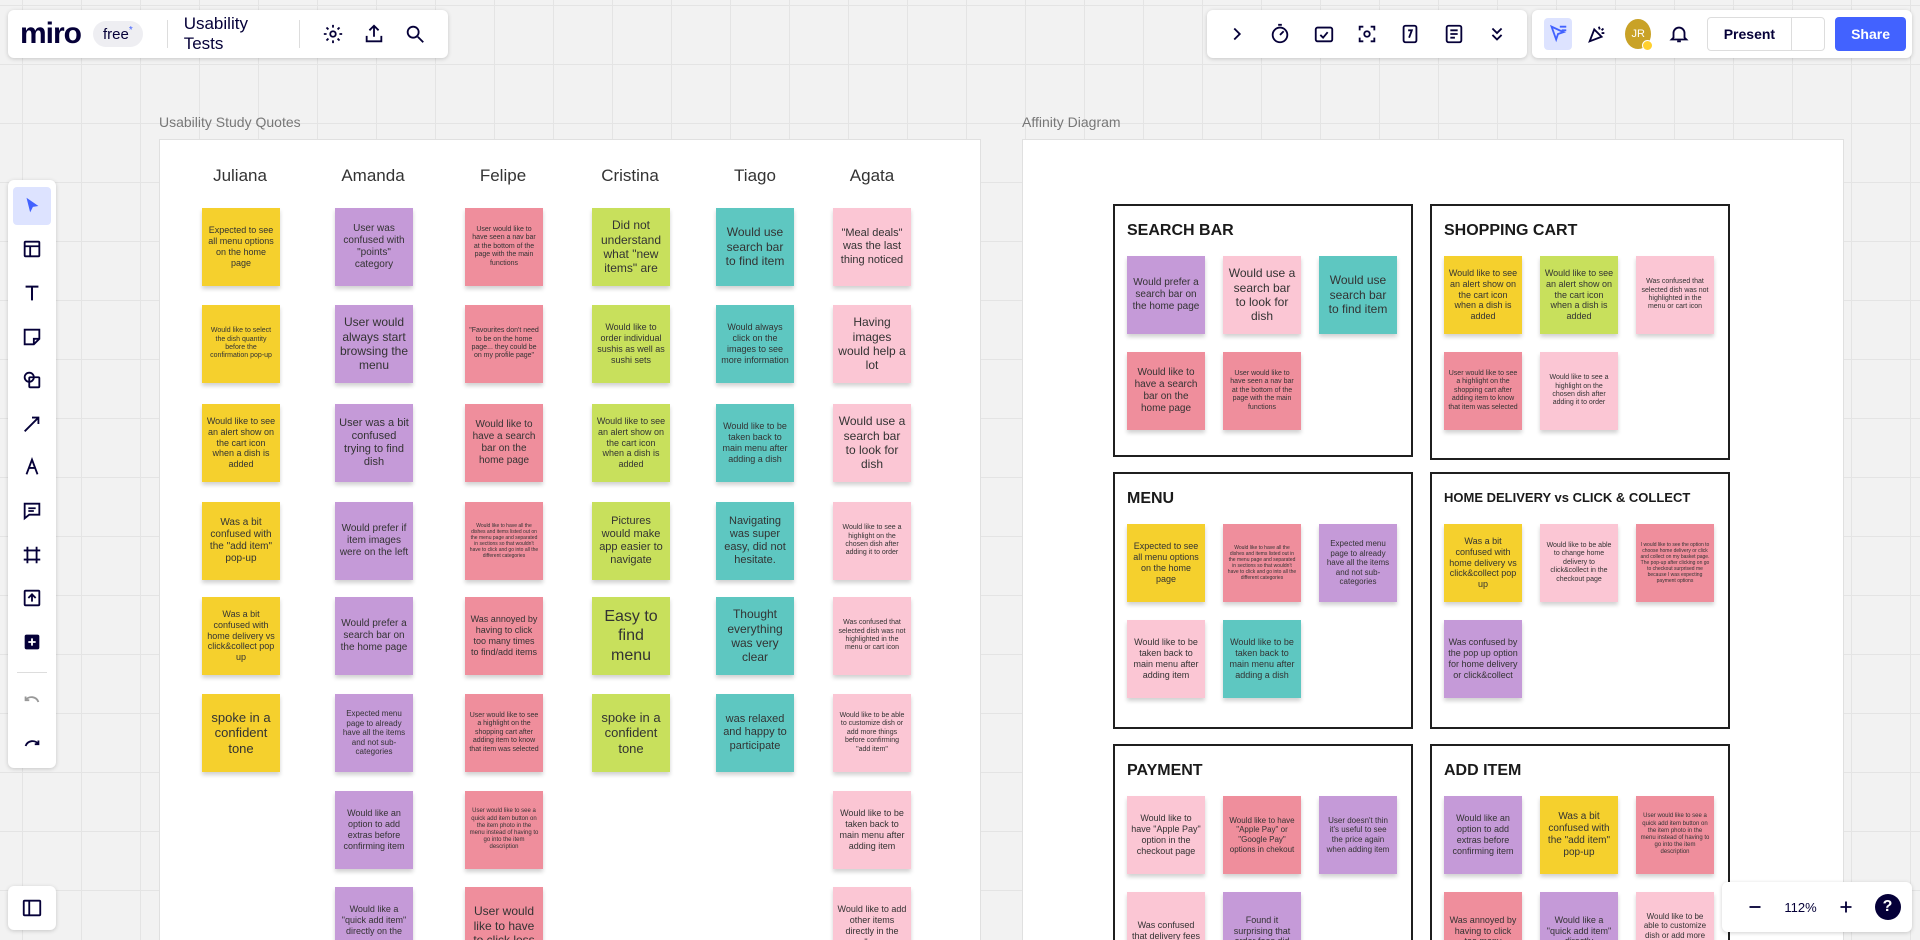 The height and width of the screenshot is (940, 1920). Describe the element at coordinates (1567, 497) in the screenshot. I see `affinity-group-title: HOME DELIVERY vs CLICK & COLLECT` at that location.